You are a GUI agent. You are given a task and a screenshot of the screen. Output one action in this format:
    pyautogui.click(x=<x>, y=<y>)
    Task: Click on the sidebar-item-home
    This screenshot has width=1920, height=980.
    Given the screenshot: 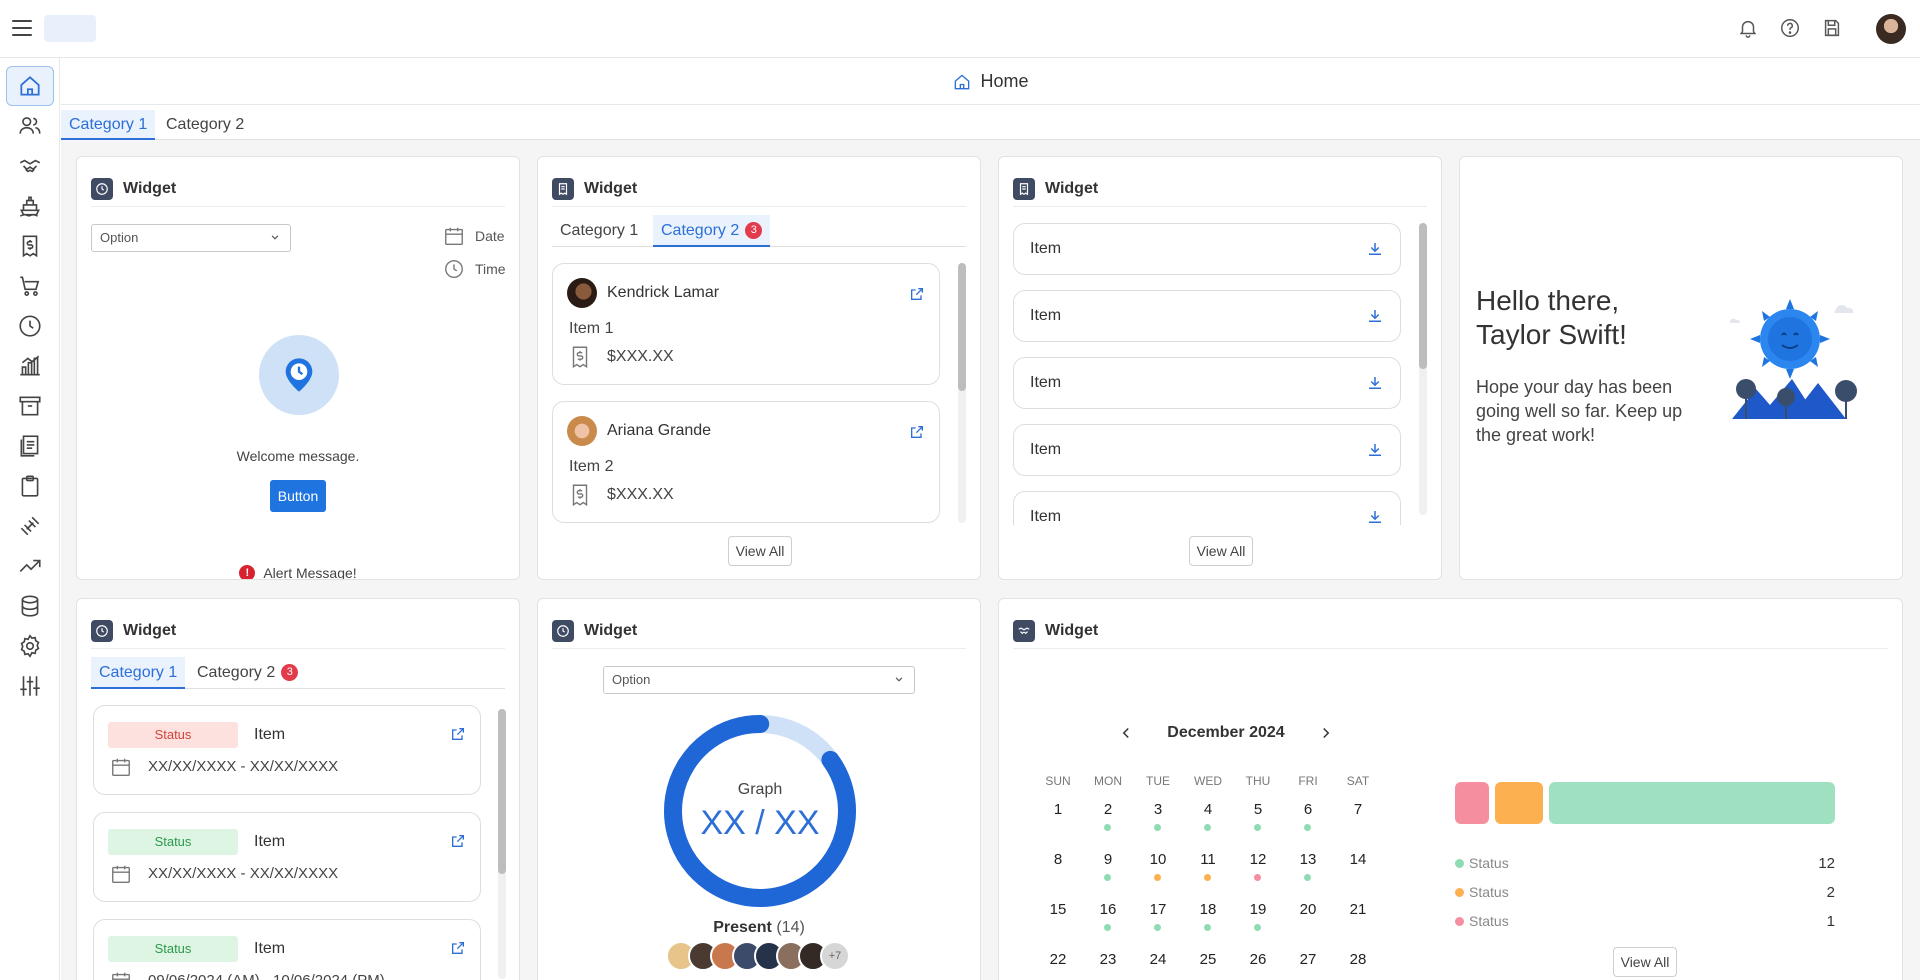 What is the action you would take?
    pyautogui.click(x=30, y=86)
    